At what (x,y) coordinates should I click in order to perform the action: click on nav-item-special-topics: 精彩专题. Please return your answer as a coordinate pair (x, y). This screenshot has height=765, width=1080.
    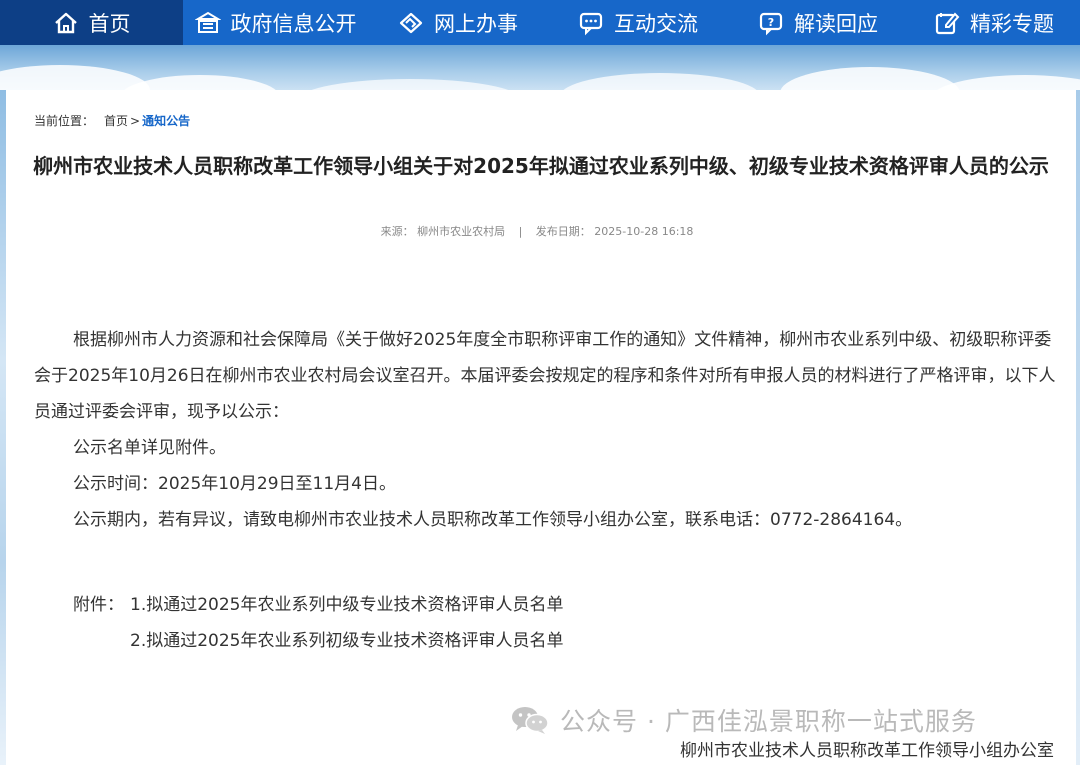
    Looking at the image, I should click on (994, 22).